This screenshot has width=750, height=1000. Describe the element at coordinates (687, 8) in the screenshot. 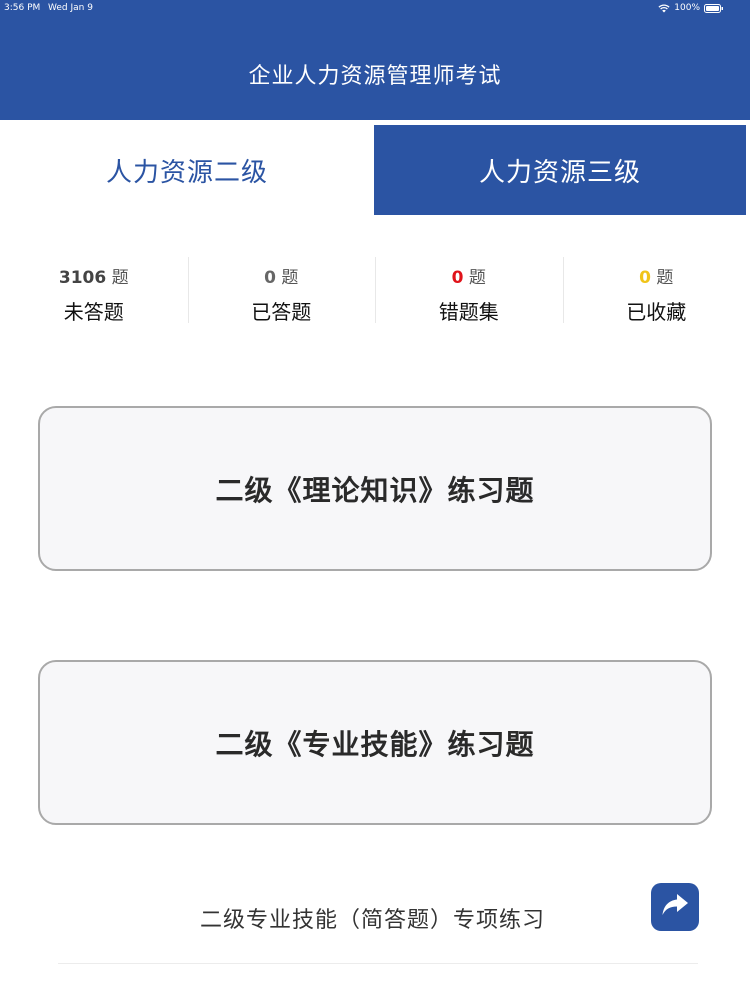

I see `battery-percent: 100%` at that location.